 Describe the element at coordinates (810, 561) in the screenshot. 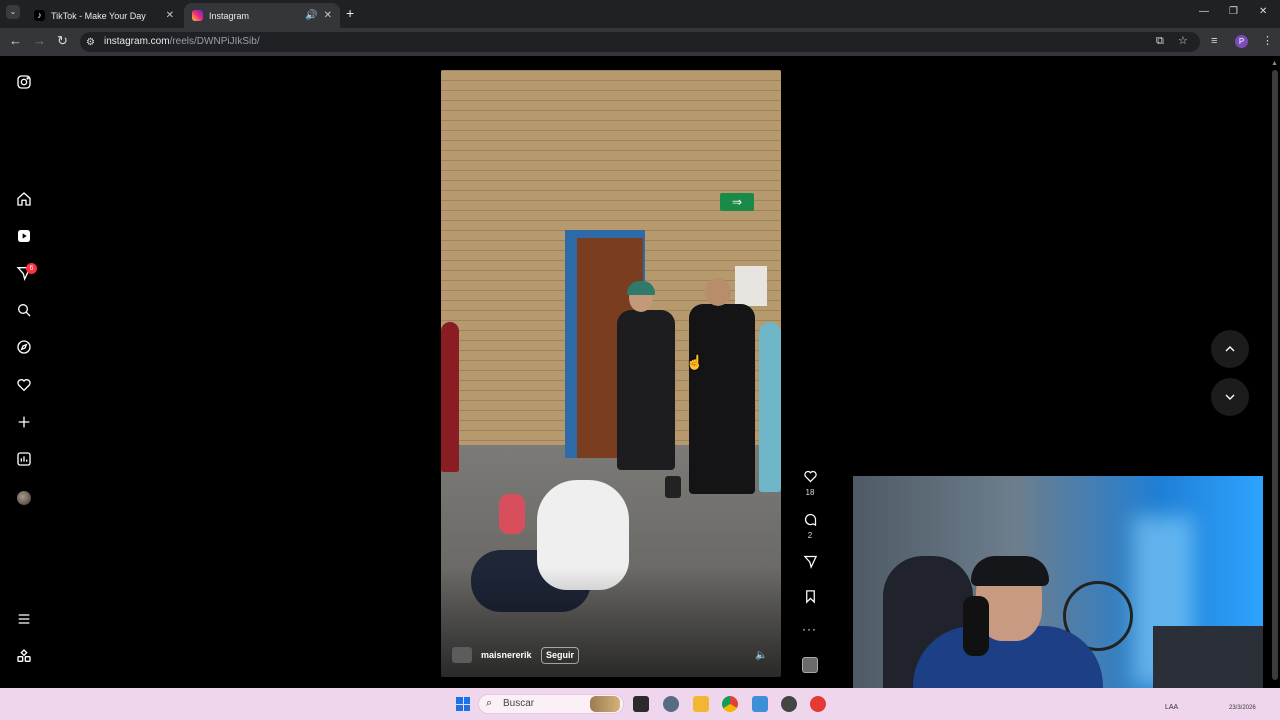

I see `share-icon` at that location.